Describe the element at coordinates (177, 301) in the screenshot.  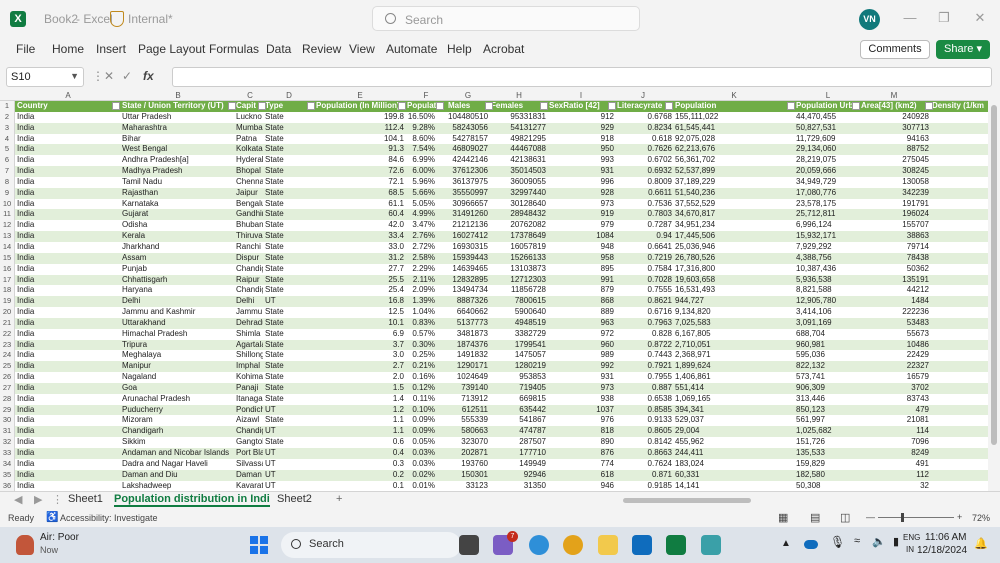
I see `table-cell: Delhi` at that location.